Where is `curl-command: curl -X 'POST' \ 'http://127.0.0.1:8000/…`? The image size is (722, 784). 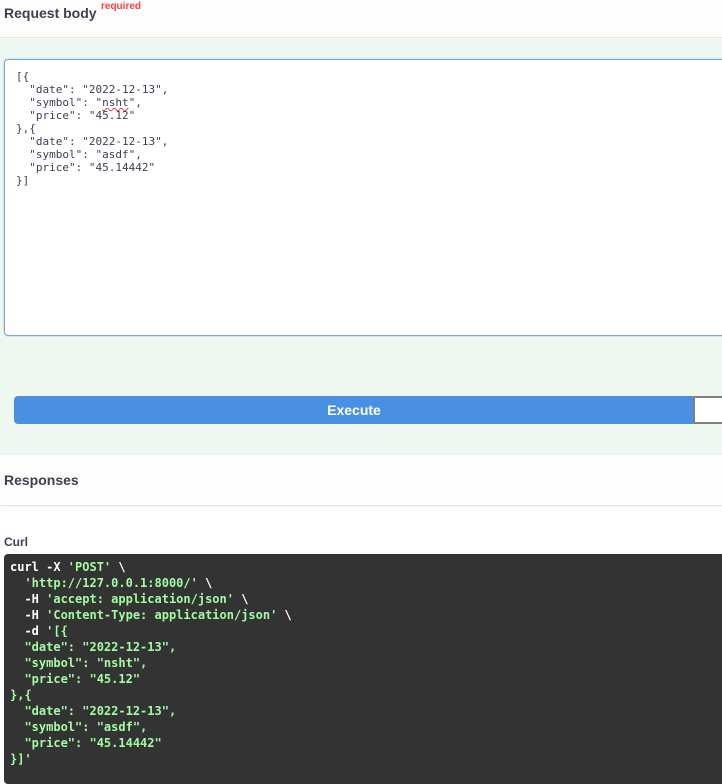
curl-command: curl -X 'POST' \ 'http://127.0.0.1:8000/… is located at coordinates (151, 663).